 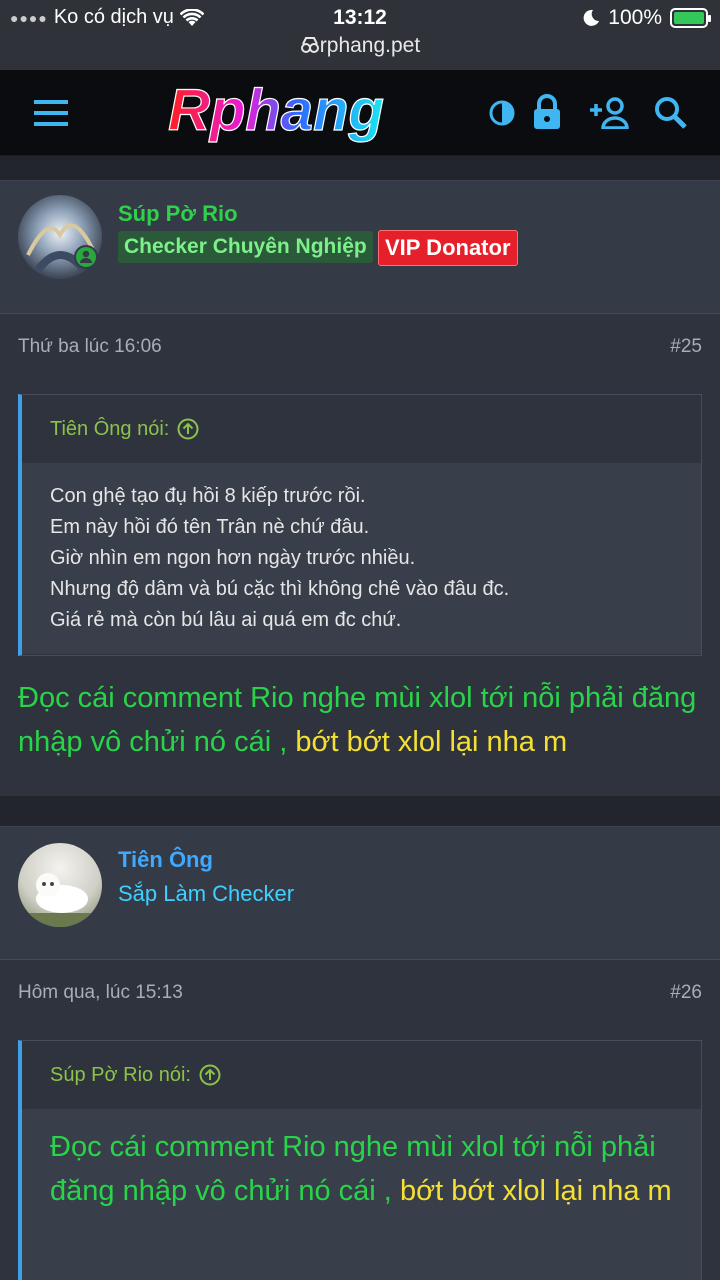 What do you see at coordinates (686, 993) in the screenshot?
I see `post-number: #26` at bounding box center [686, 993].